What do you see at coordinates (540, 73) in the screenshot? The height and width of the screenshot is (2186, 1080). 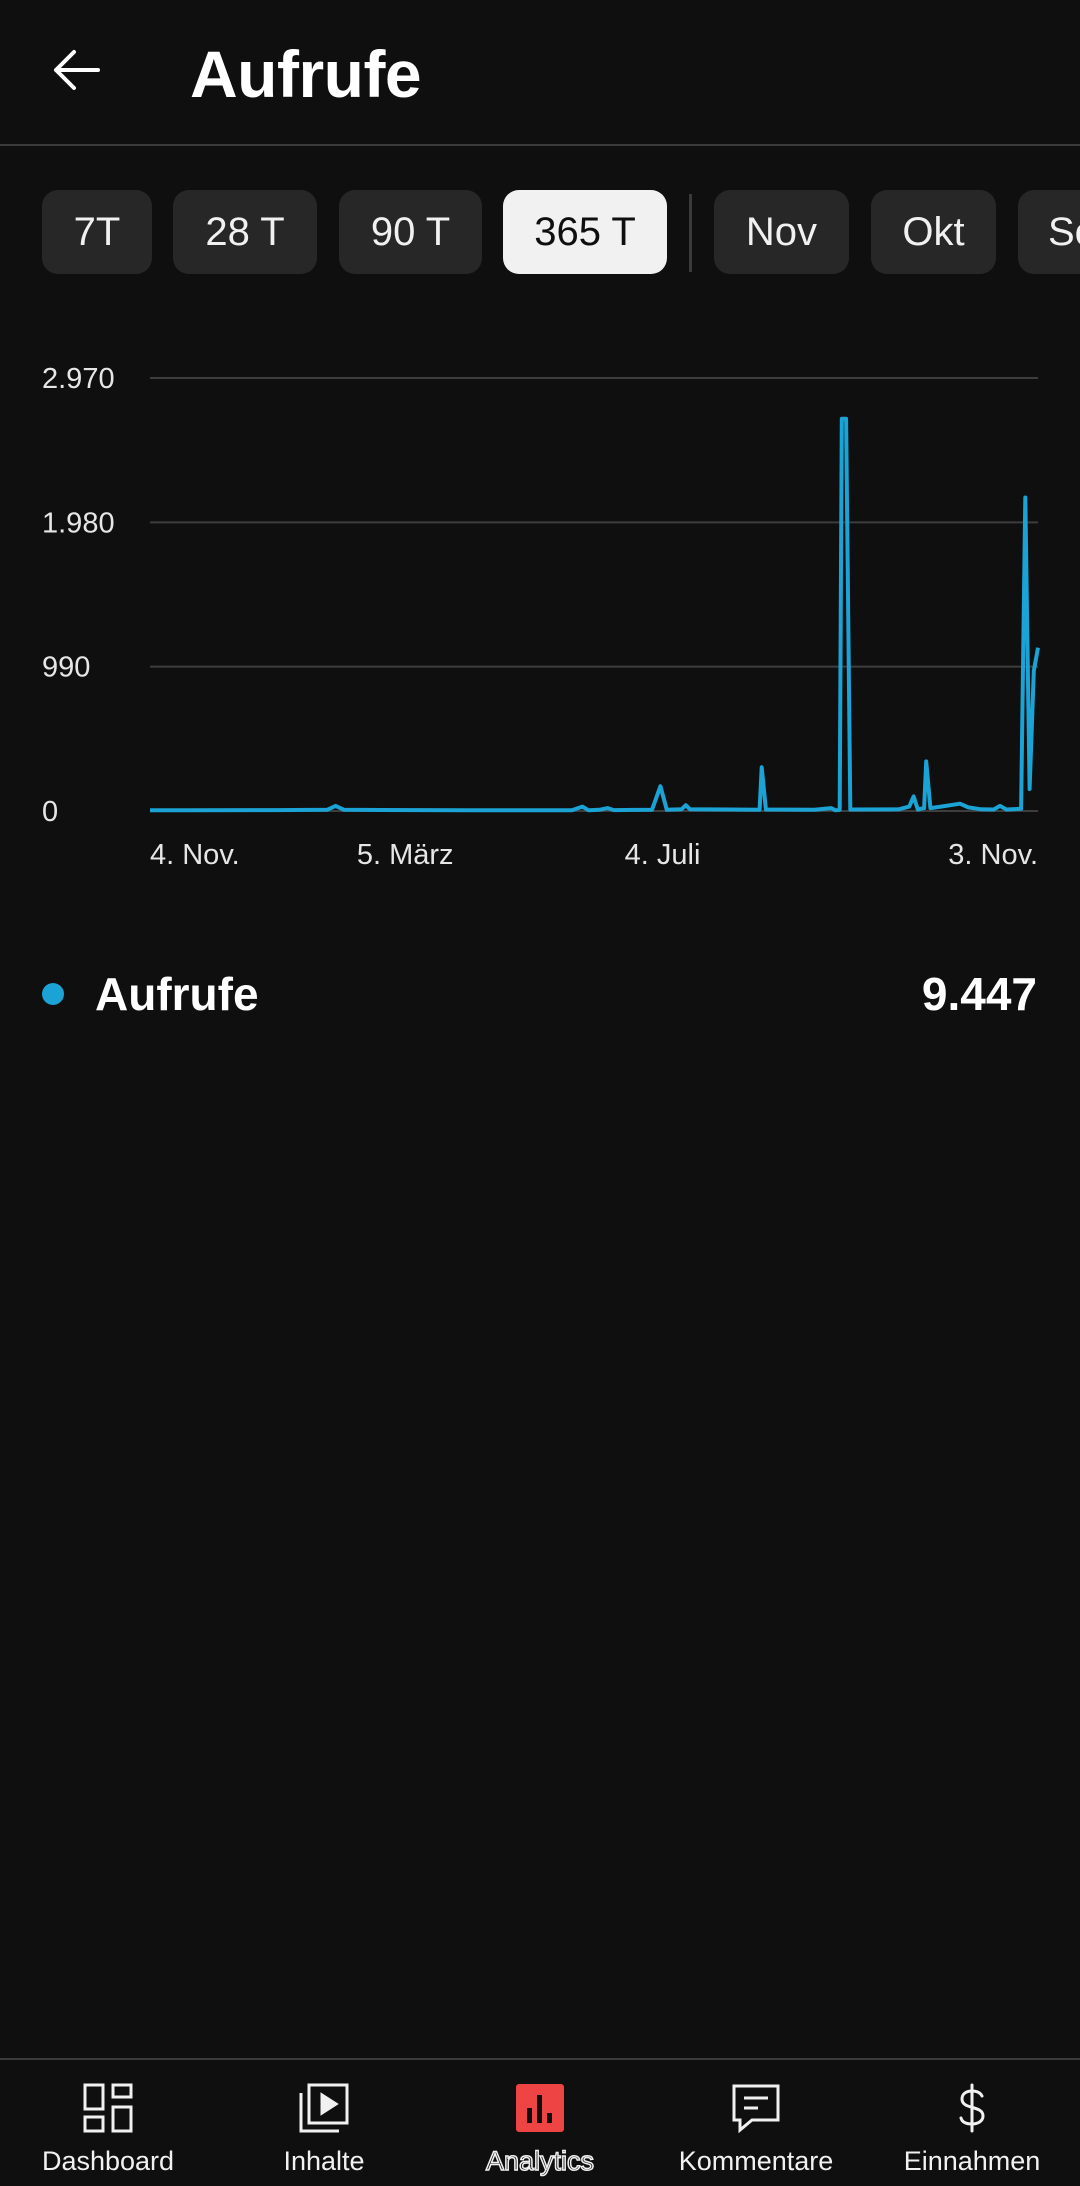 I see `app-header: Aufrufe` at bounding box center [540, 73].